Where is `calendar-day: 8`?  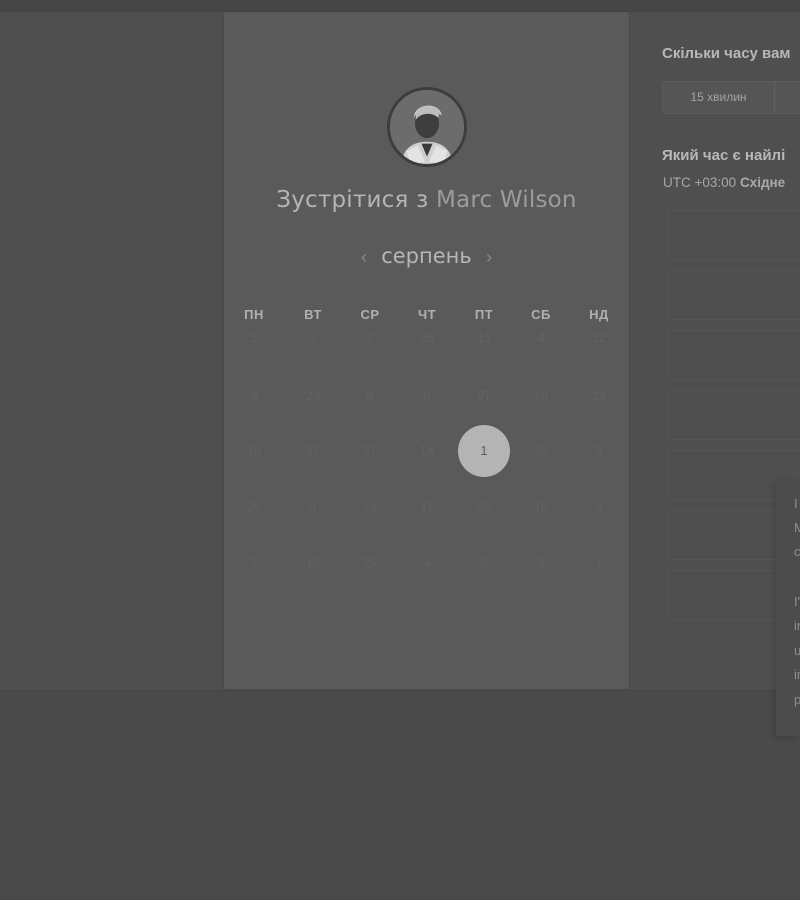 calendar-day: 8 is located at coordinates (370, 395).